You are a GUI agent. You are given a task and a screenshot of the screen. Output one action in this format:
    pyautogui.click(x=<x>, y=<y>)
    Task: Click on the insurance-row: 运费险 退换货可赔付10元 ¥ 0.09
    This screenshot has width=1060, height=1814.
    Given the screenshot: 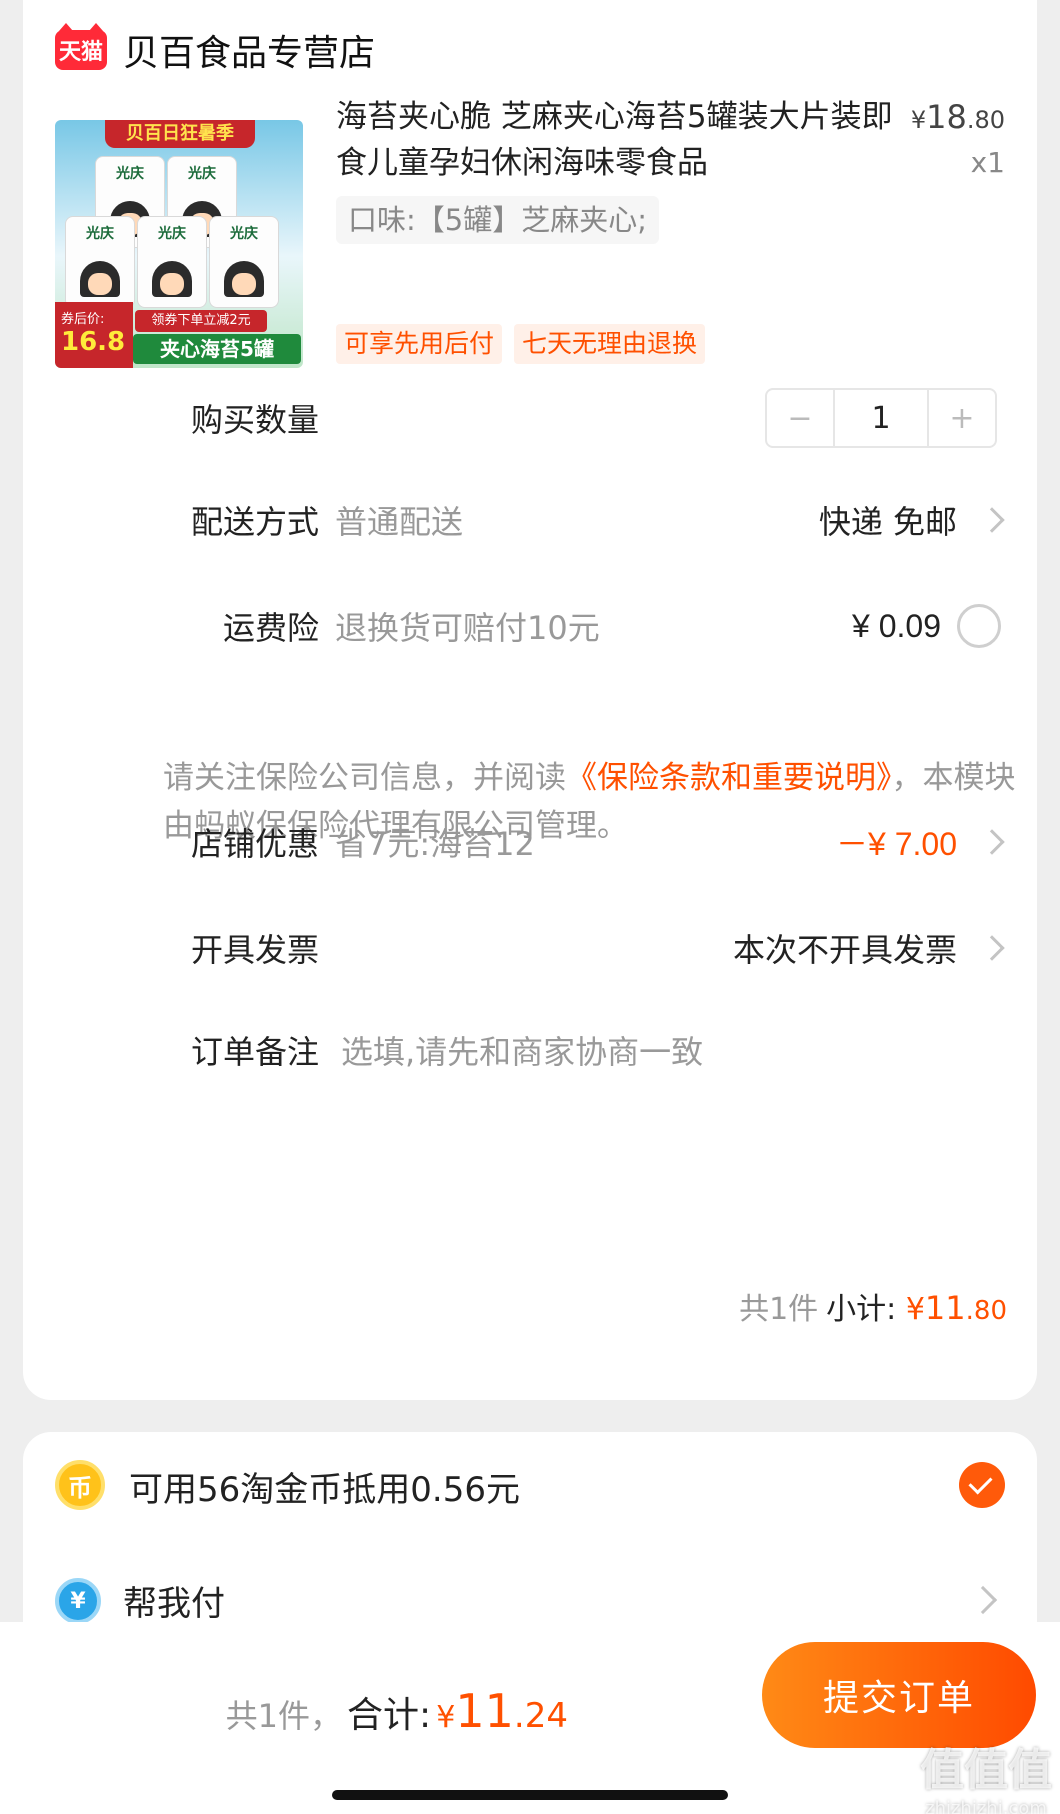 What is the action you would take?
    pyautogui.click(x=530, y=626)
    